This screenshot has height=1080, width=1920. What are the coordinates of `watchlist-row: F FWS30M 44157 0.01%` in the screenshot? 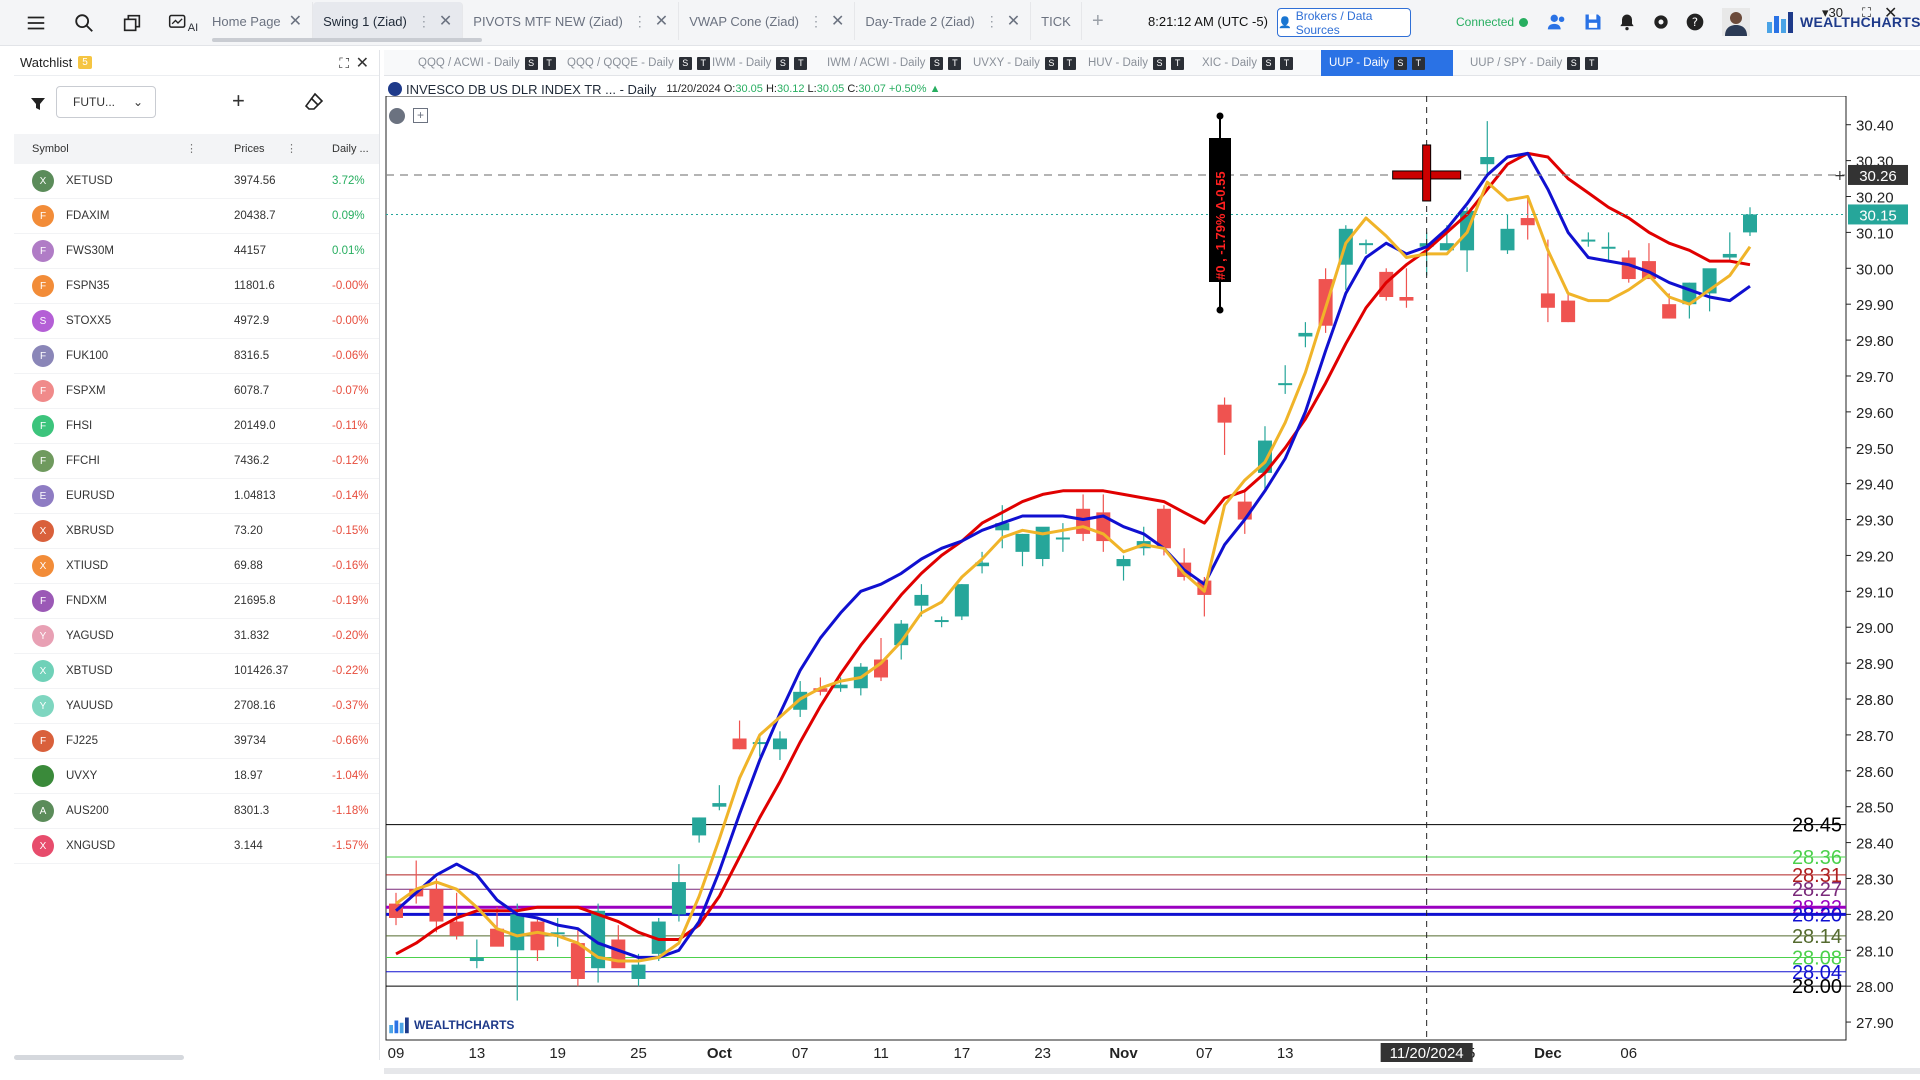 It's located at (196, 251).